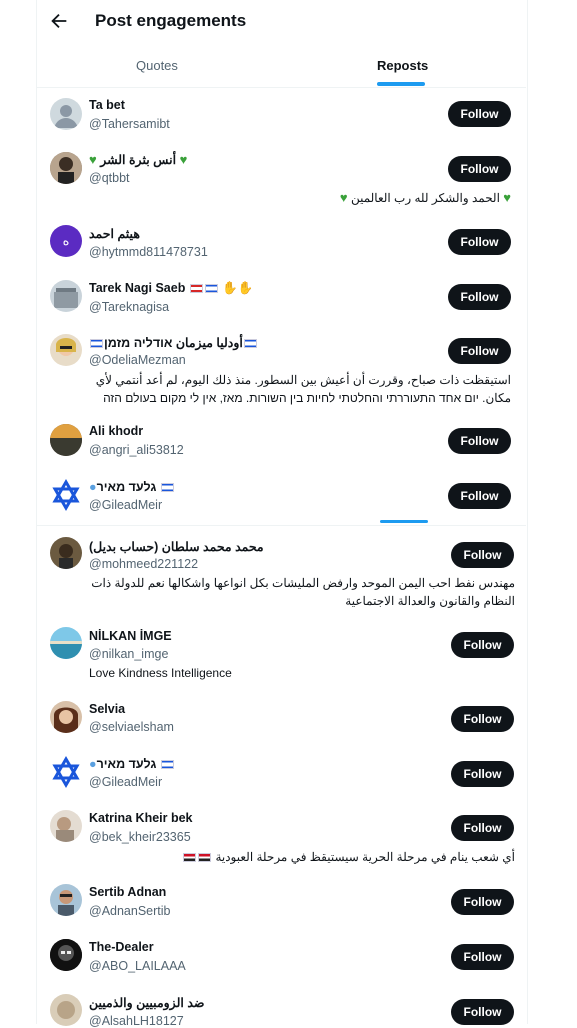 The height and width of the screenshot is (1028, 577). What do you see at coordinates (107, 709) in the screenshot?
I see `user-name: Selvia` at bounding box center [107, 709].